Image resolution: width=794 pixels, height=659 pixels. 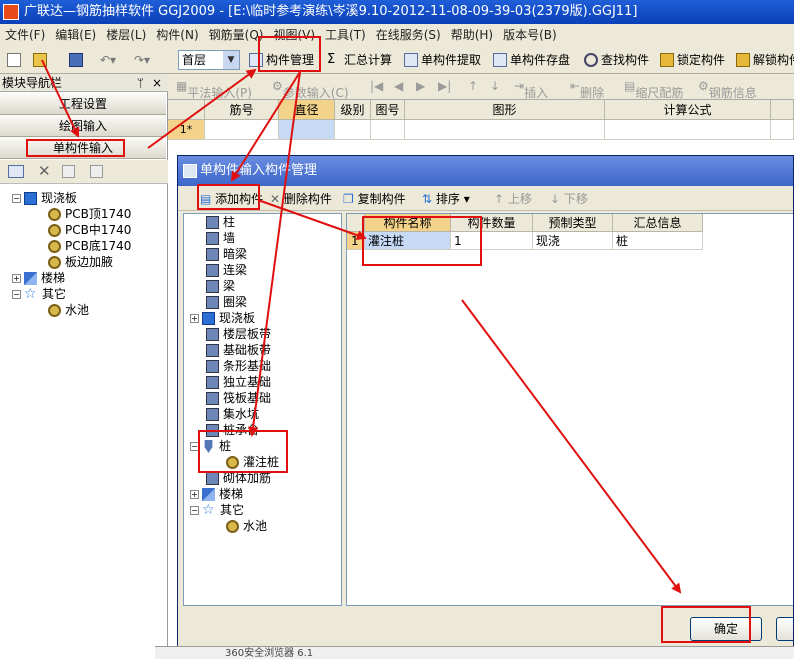 I want to click on tree-label: 现浇板, so click(x=59, y=198).